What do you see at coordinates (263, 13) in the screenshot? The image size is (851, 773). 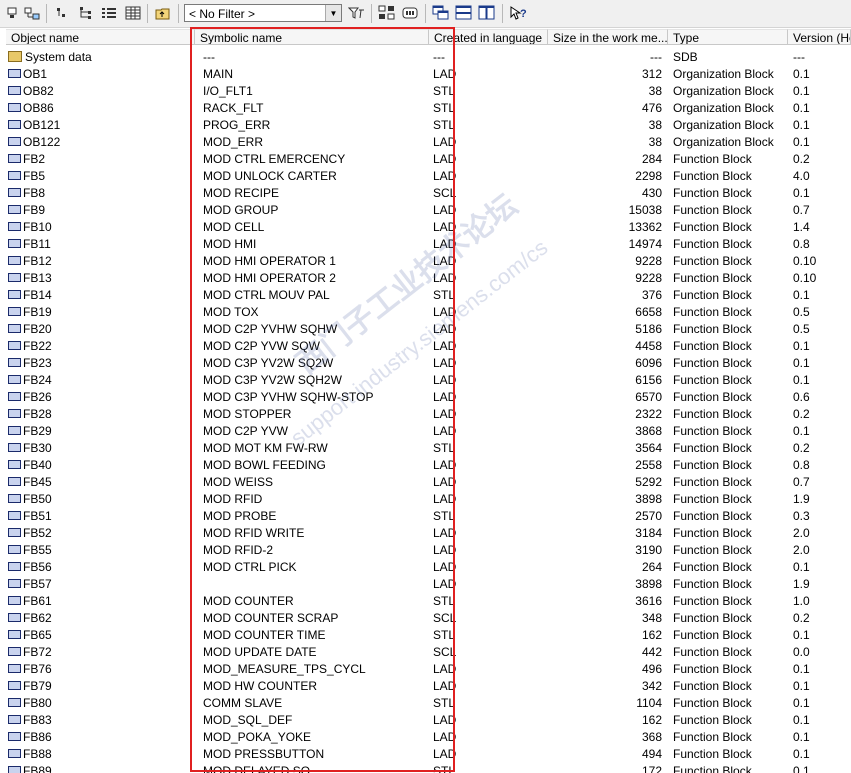 I see `filter-select: < No Filter > ▼` at bounding box center [263, 13].